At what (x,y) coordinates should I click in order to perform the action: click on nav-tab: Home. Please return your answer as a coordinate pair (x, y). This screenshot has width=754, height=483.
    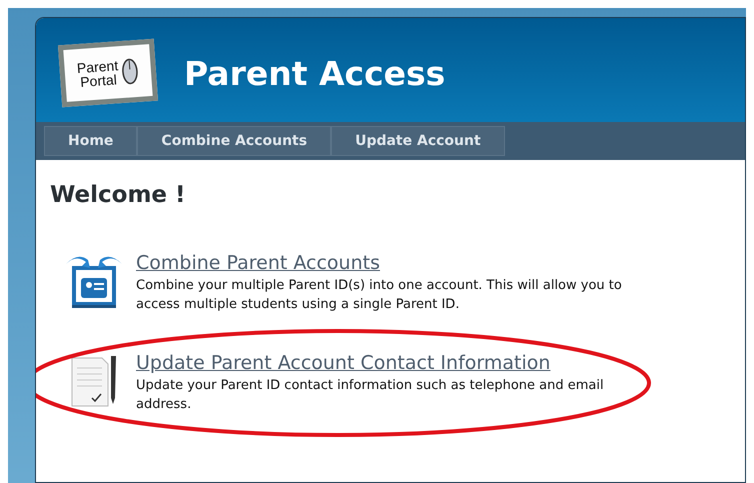
    Looking at the image, I should click on (91, 141).